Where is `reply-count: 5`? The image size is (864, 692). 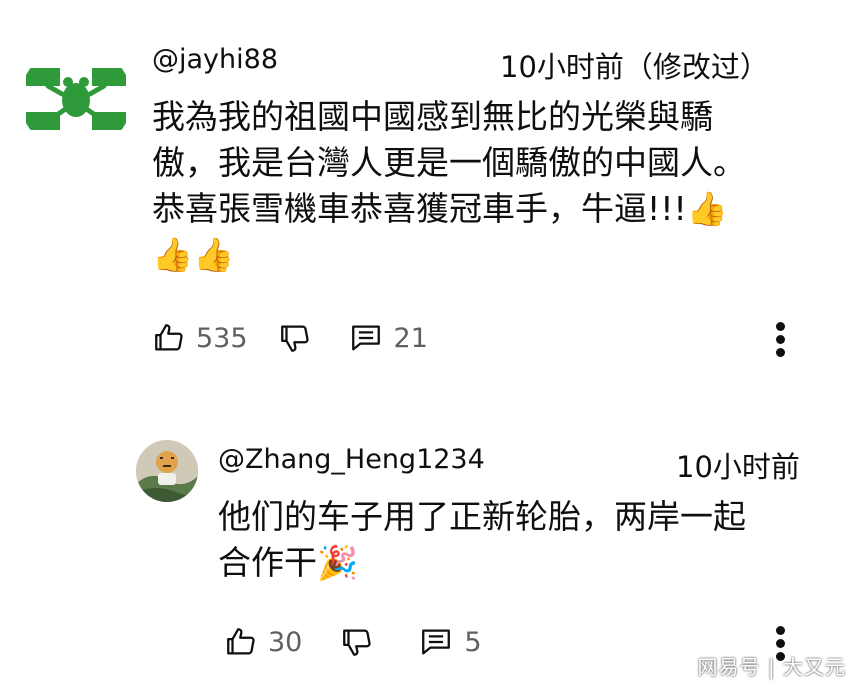
reply-count: 5 is located at coordinates (473, 642).